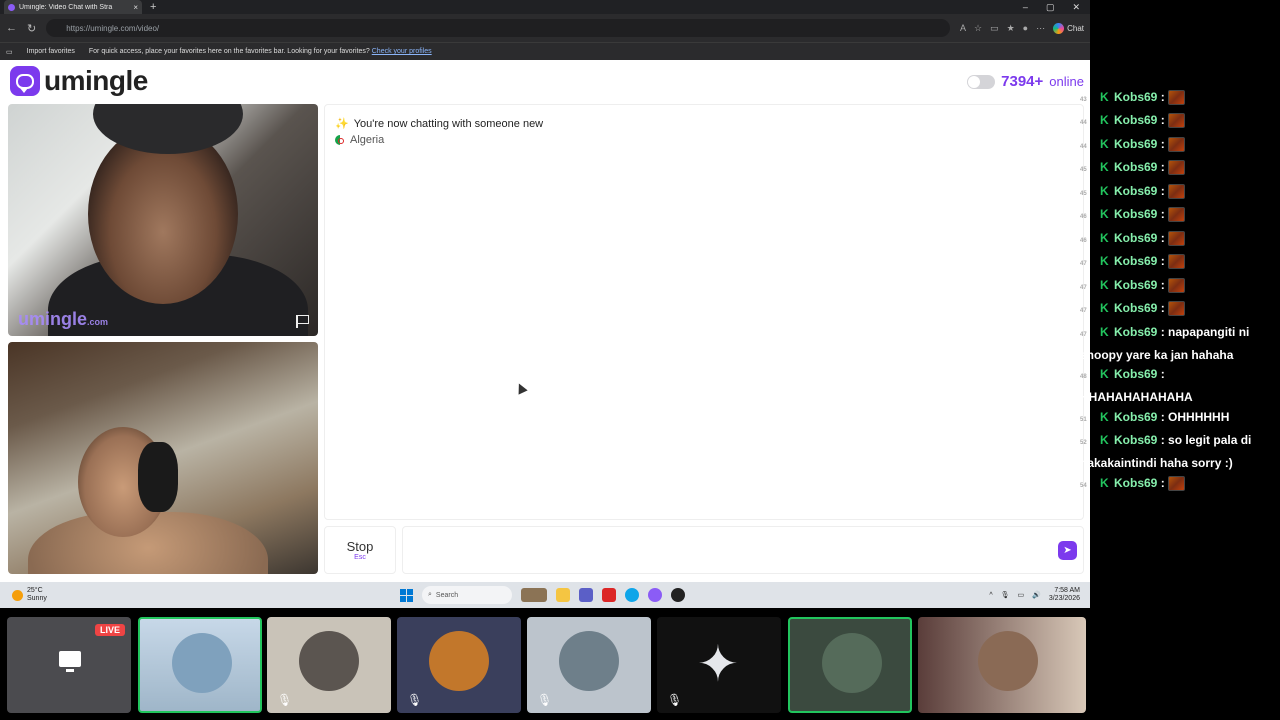 This screenshot has height=720, width=1280. I want to click on url-field: https://umingle.com/video/, so click(498, 28).